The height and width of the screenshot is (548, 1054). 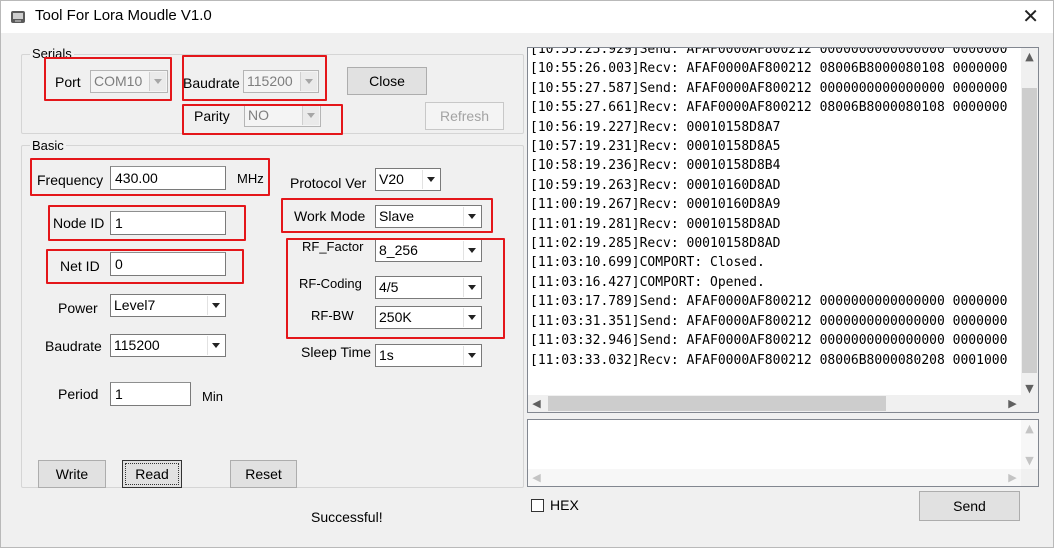 What do you see at coordinates (1030, 16) in the screenshot?
I see `close-window-icon: ✕` at bounding box center [1030, 16].